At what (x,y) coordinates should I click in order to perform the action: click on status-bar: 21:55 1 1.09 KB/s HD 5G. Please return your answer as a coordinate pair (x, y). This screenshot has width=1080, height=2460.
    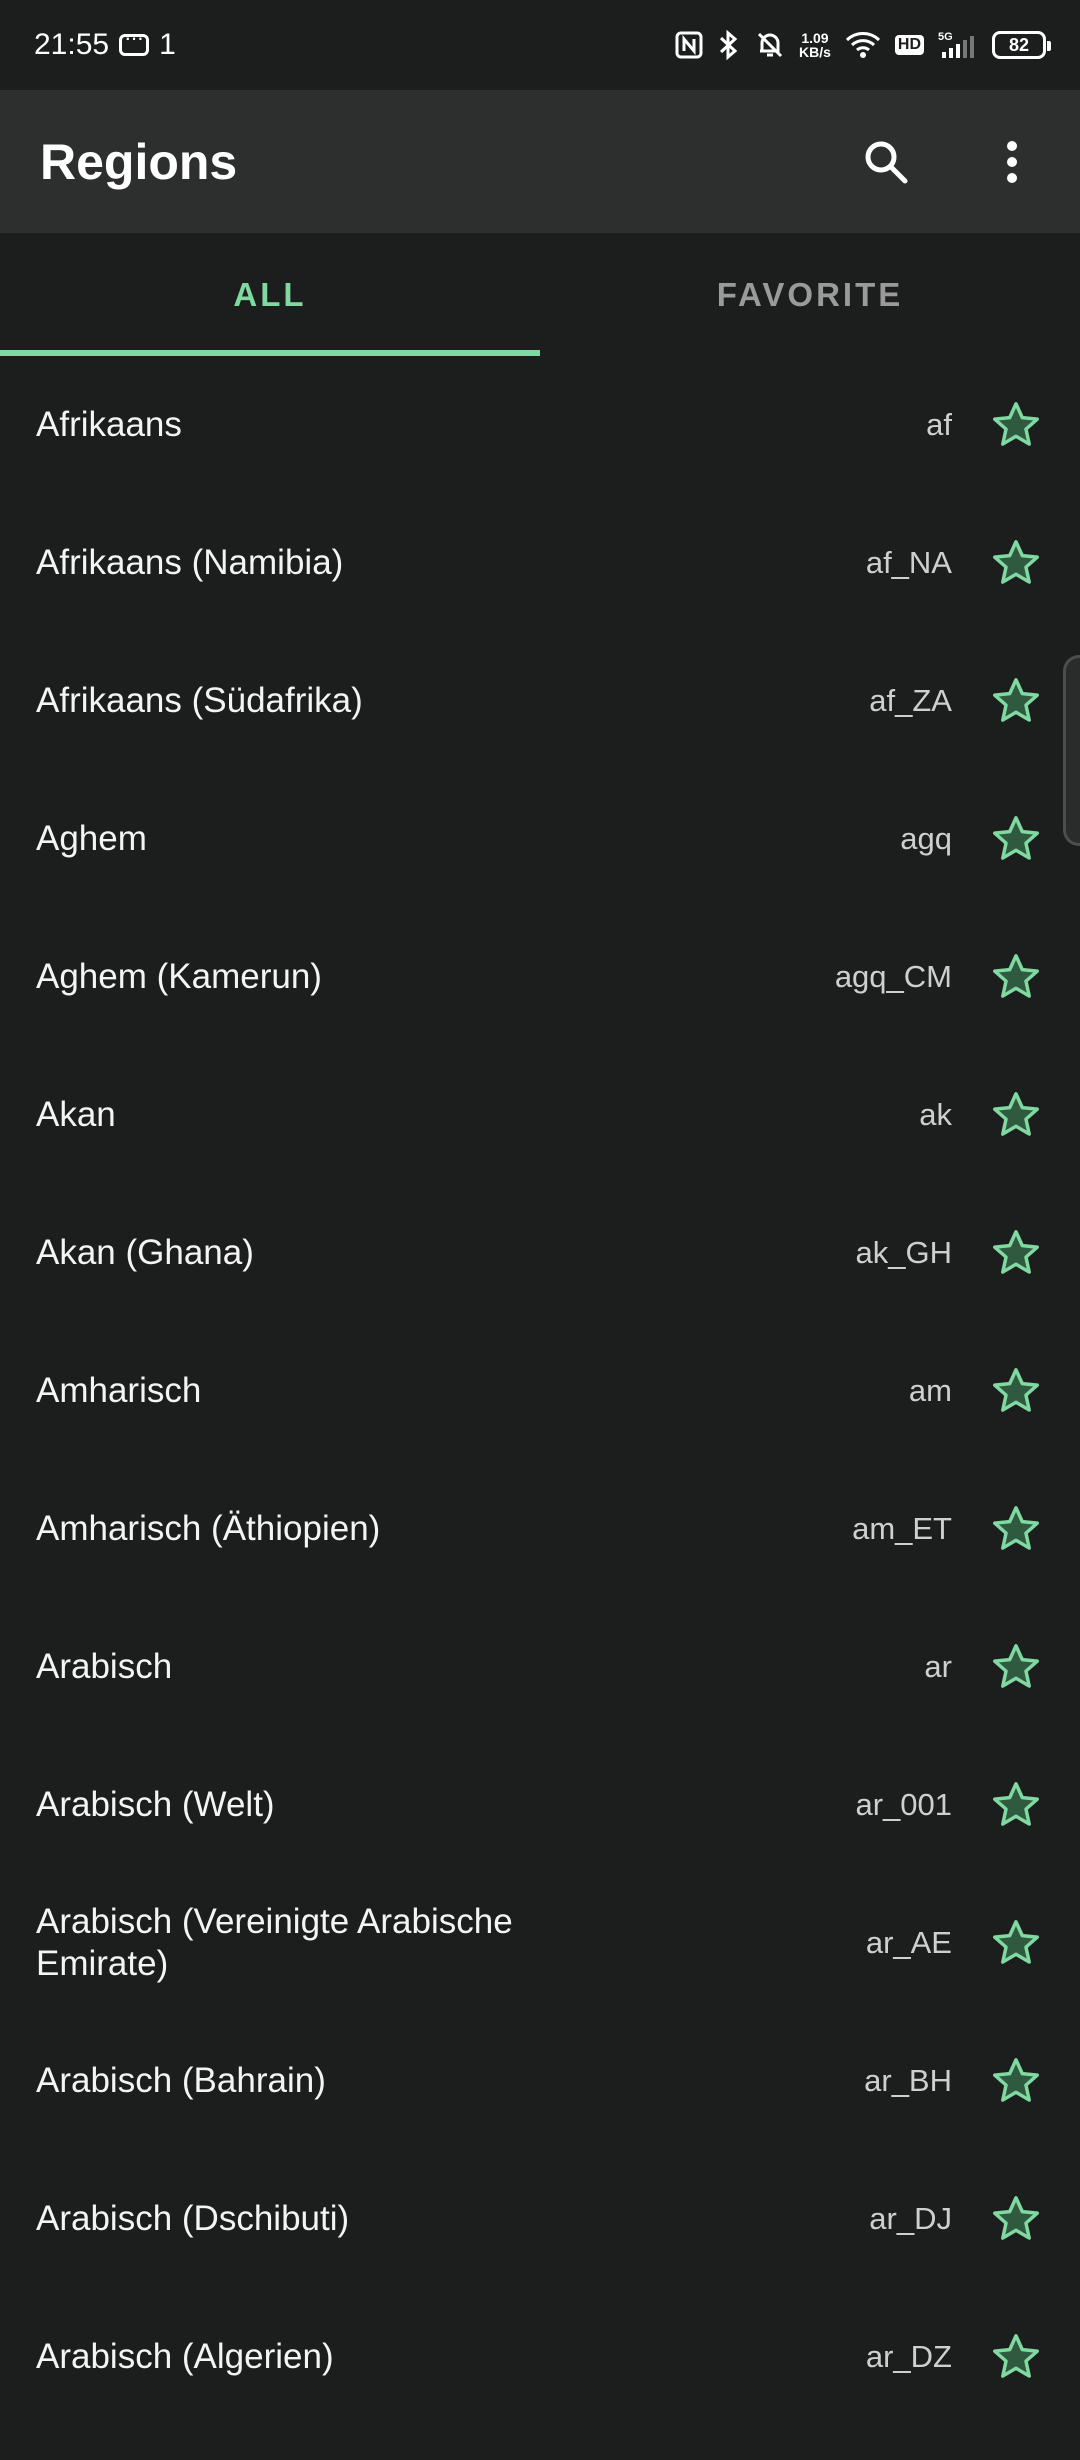
    Looking at the image, I should click on (540, 45).